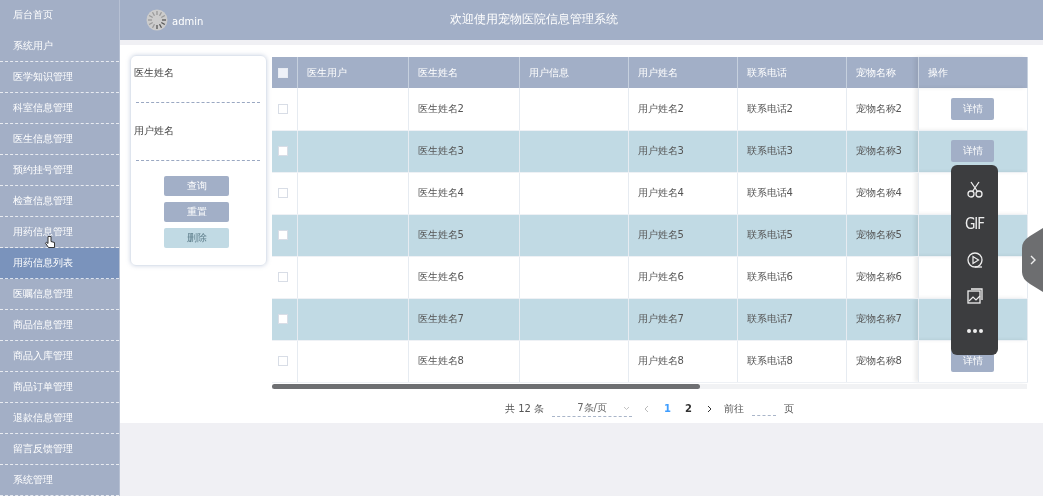 This screenshot has width=1043, height=496. What do you see at coordinates (486, 386) in the screenshot?
I see `scrollbar-thumb` at bounding box center [486, 386].